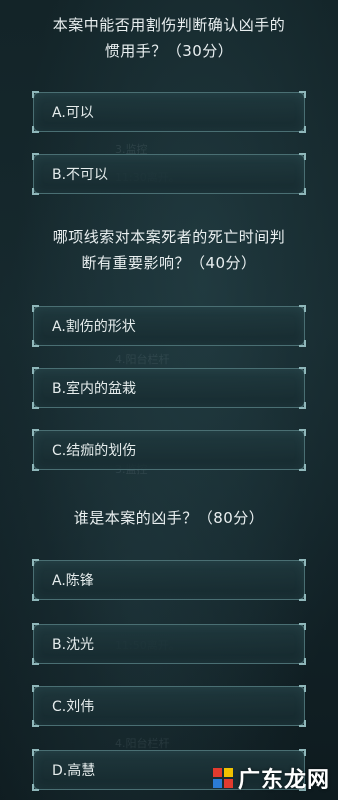 Image resolution: width=338 pixels, height=800 pixels. I want to click on option-label: B.沈光, so click(73, 645).